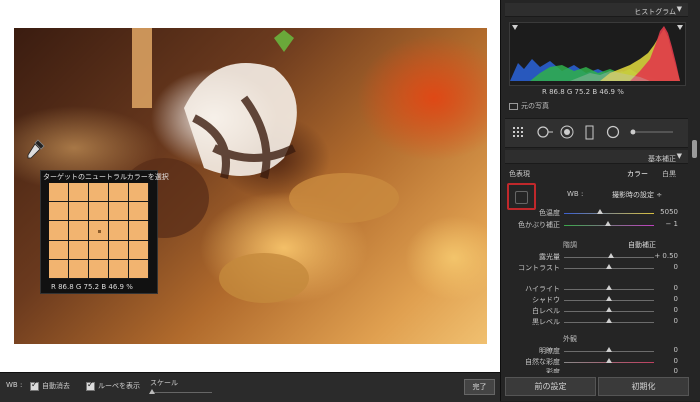 This screenshot has height=402, width=700. I want to click on exposure-slider-thumb, so click(610, 255).